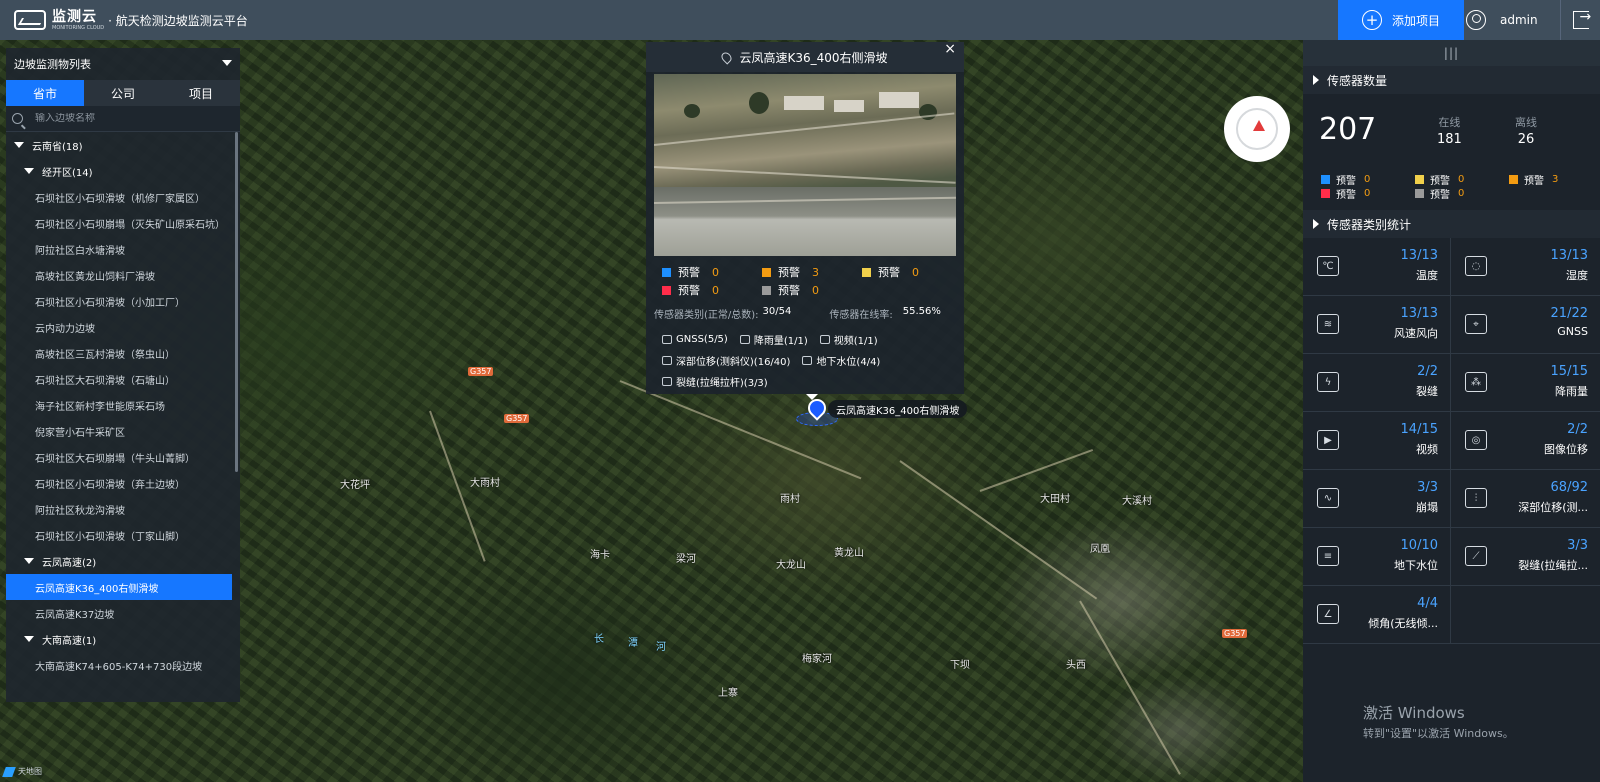 This screenshot has width=1600, height=782. What do you see at coordinates (115, 459) in the screenshot?
I see `tree-item-label: 石坝社区大石坝崩塌（牛头山菁脚）` at bounding box center [115, 459].